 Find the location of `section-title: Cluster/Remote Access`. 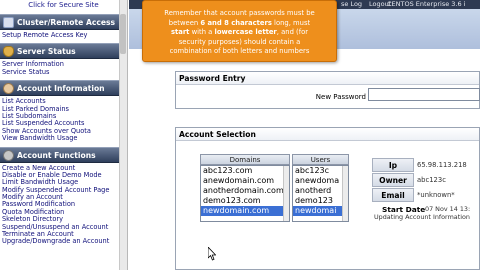

section-title: Cluster/Remote Access is located at coordinates (66, 22).